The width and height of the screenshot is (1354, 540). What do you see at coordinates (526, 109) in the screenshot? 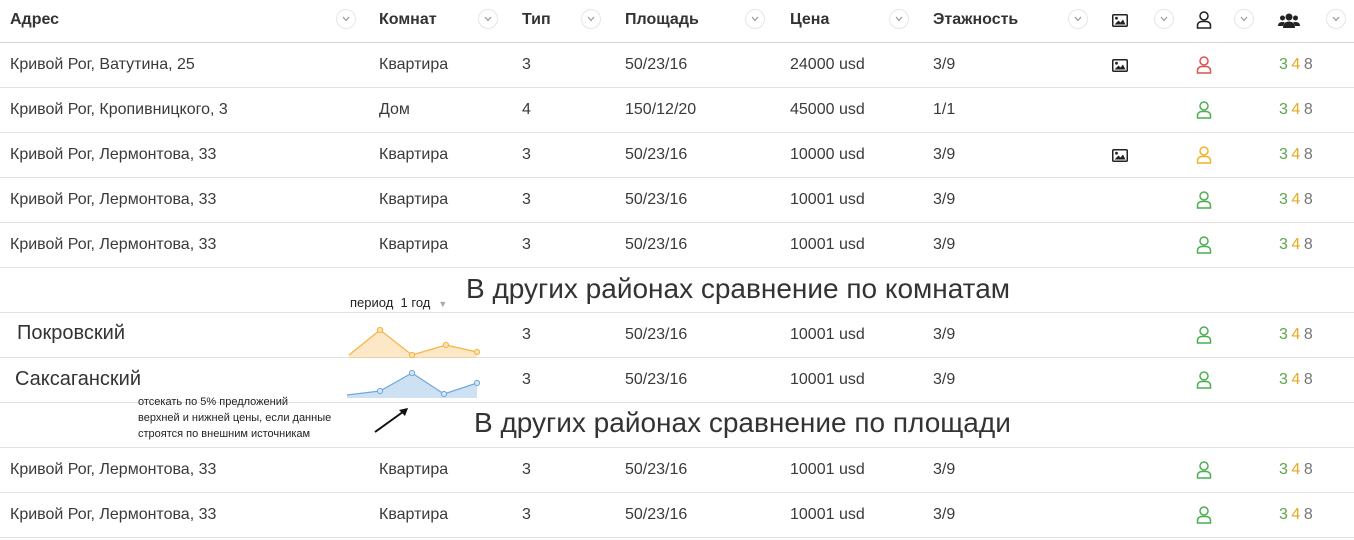
I see `type-cell: 4` at bounding box center [526, 109].